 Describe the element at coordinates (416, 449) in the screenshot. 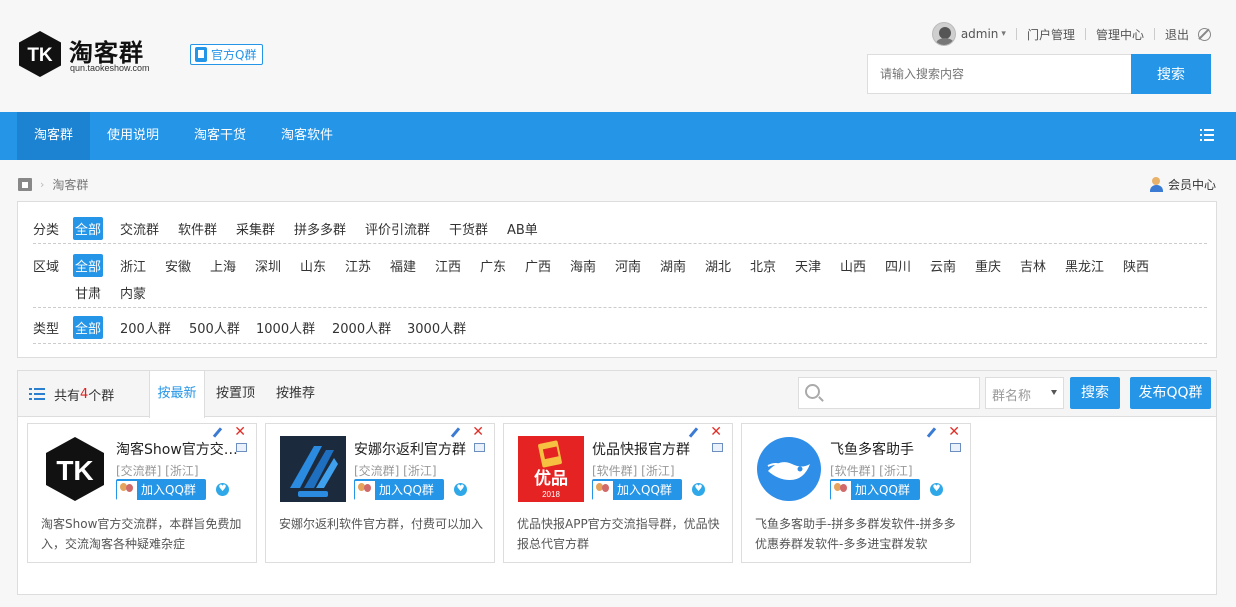

I see `group-name: 安娜尔返利官方群` at that location.